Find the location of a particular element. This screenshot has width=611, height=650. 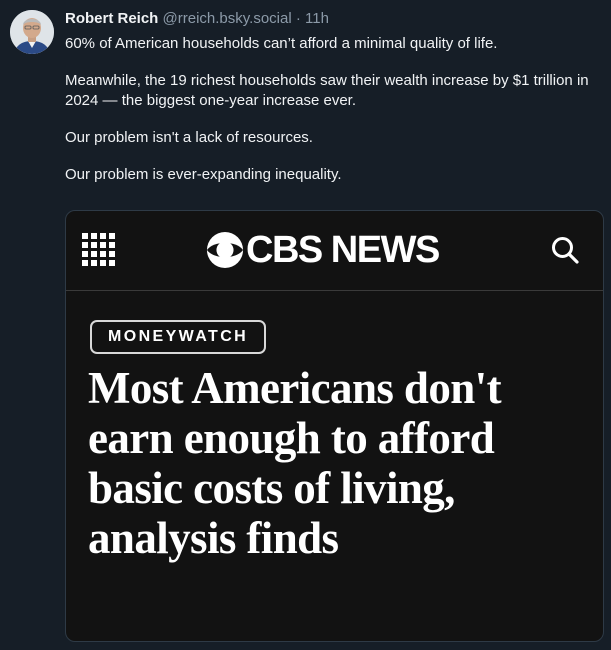

post-header: Robert Reich @rreich.bsky.social · 11h is located at coordinates (197, 18).